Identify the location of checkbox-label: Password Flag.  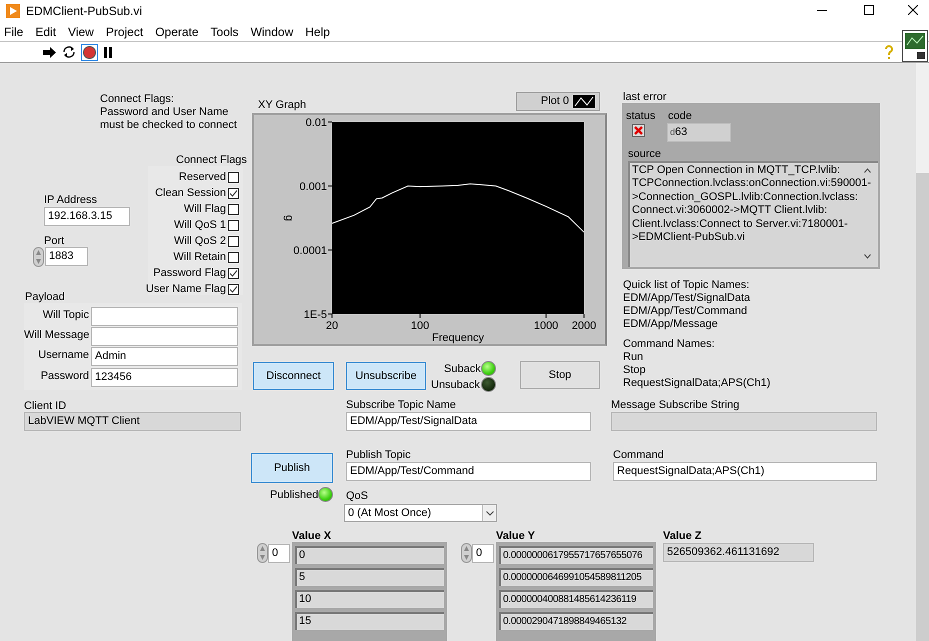
(189, 273).